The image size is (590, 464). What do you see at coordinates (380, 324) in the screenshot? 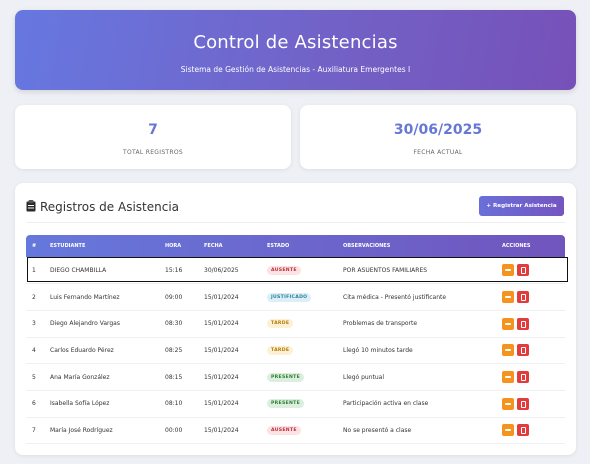
I see `notes-cell: Problemas de transporte` at bounding box center [380, 324].